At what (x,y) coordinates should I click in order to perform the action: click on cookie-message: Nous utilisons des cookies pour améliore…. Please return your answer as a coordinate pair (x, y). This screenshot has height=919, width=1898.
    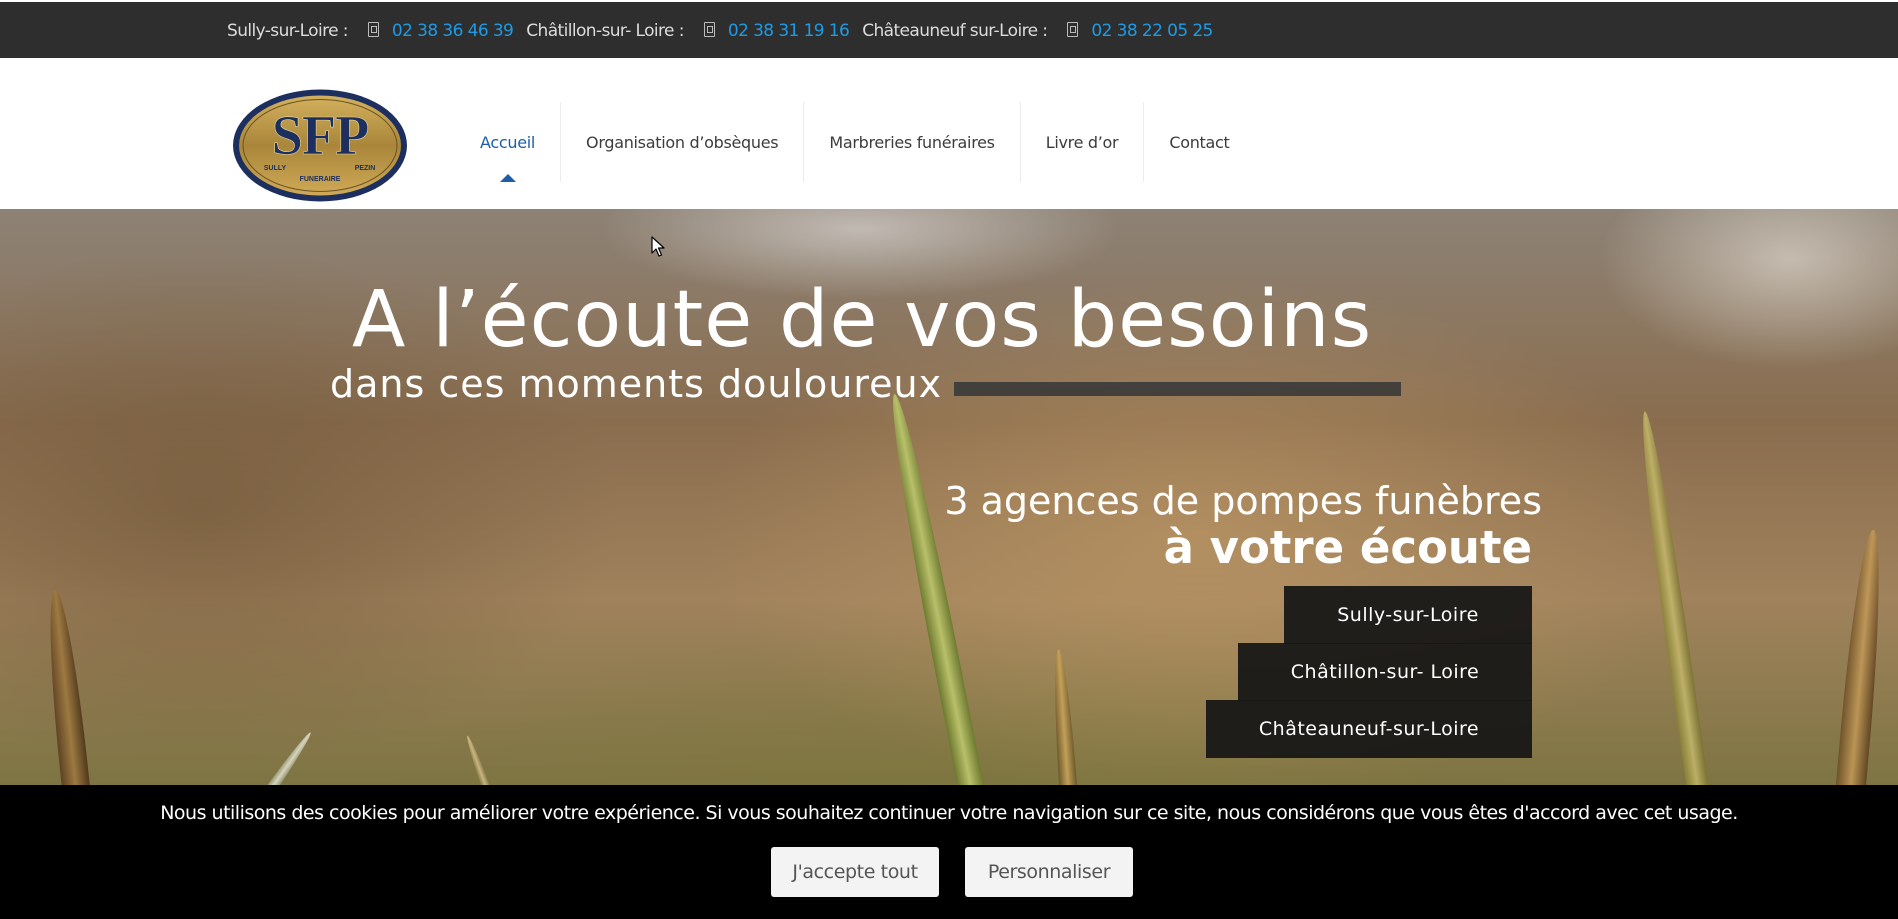
    Looking at the image, I should click on (949, 813).